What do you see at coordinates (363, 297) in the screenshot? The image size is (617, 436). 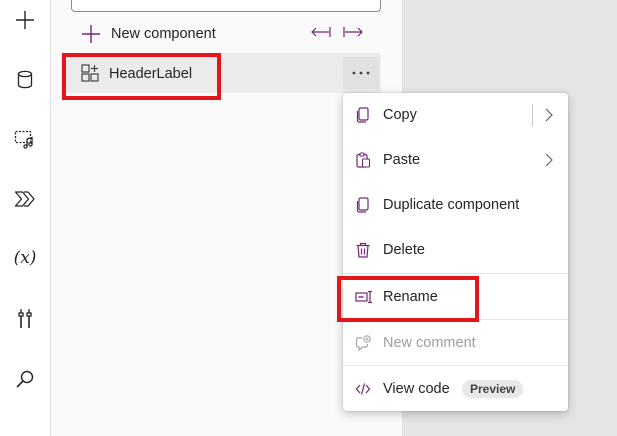 I see `rename-icon` at bounding box center [363, 297].